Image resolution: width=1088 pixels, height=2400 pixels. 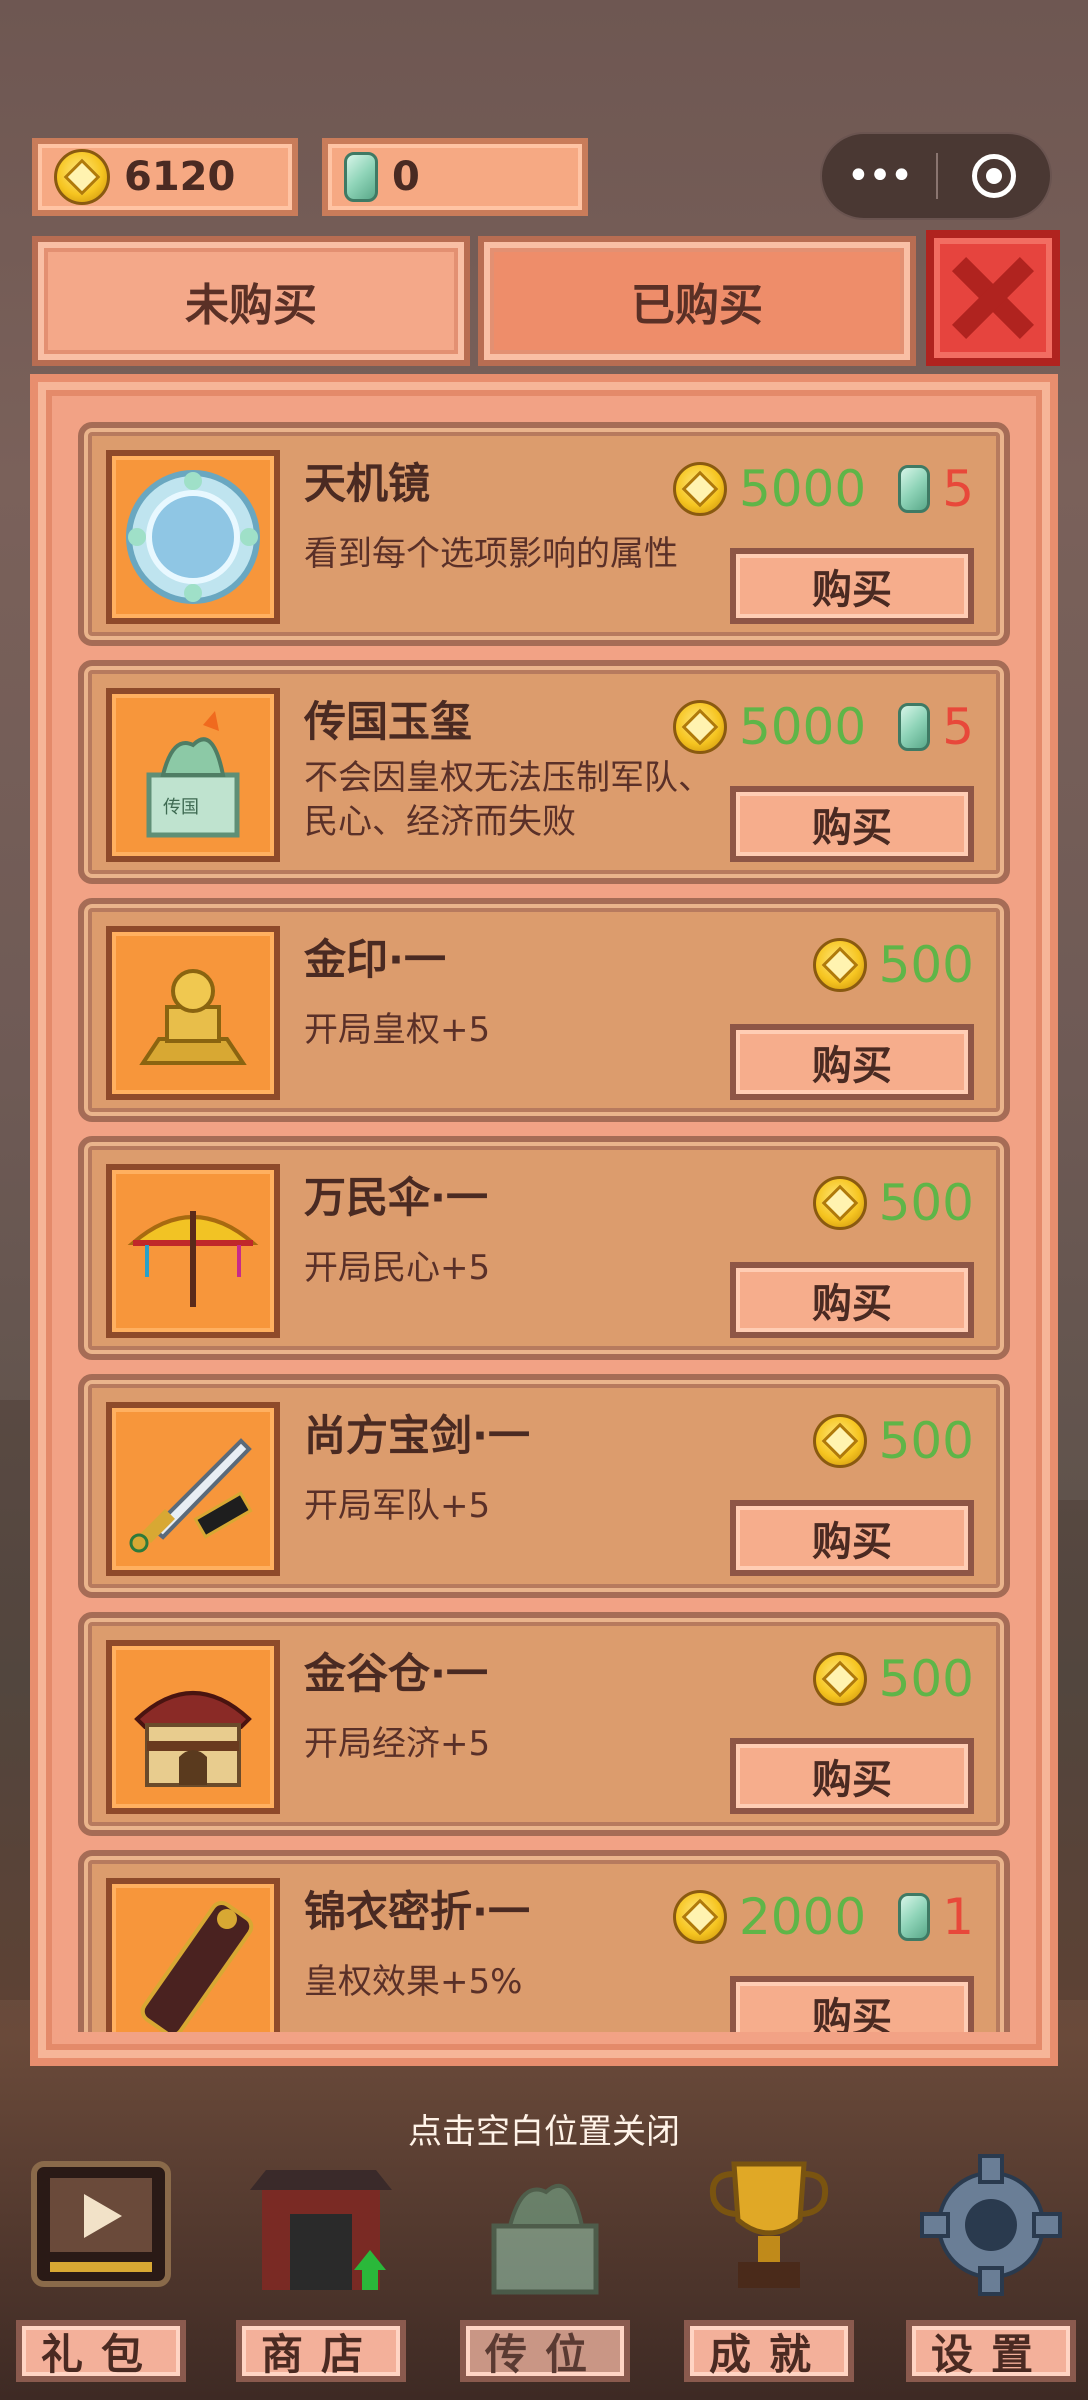 I want to click on tab-purchased: 已购买, so click(x=697, y=301).